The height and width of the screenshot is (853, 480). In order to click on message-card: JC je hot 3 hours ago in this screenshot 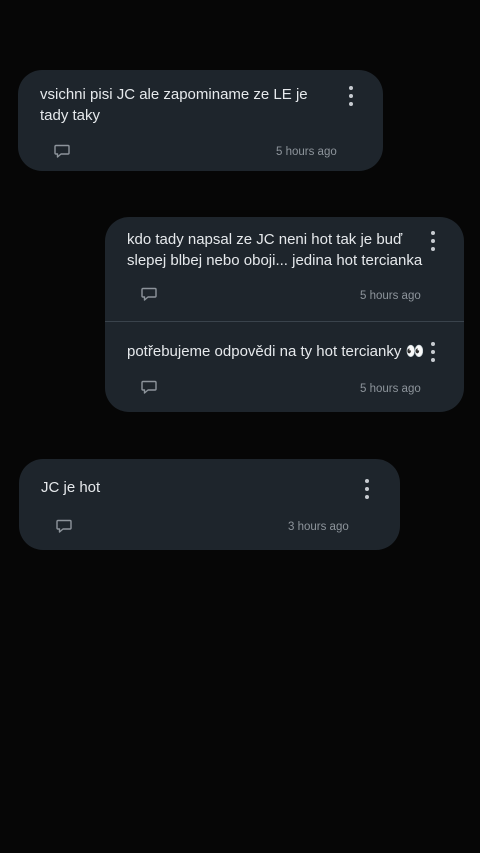, I will do `click(209, 504)`.